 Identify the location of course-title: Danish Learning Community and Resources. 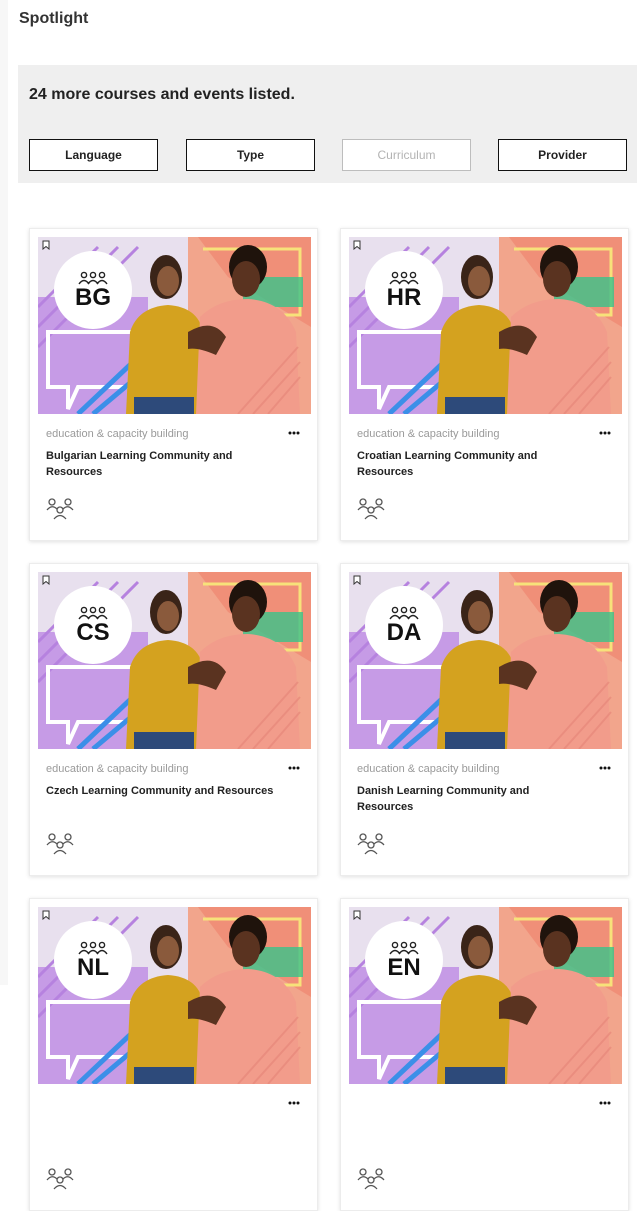
(472, 799).